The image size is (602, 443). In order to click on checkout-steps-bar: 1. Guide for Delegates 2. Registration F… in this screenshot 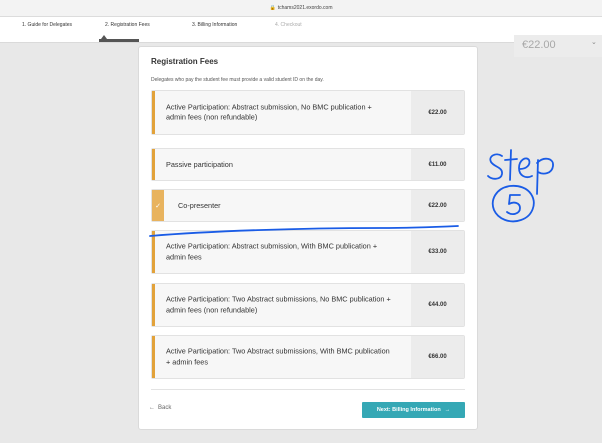, I will do `click(301, 37)`.